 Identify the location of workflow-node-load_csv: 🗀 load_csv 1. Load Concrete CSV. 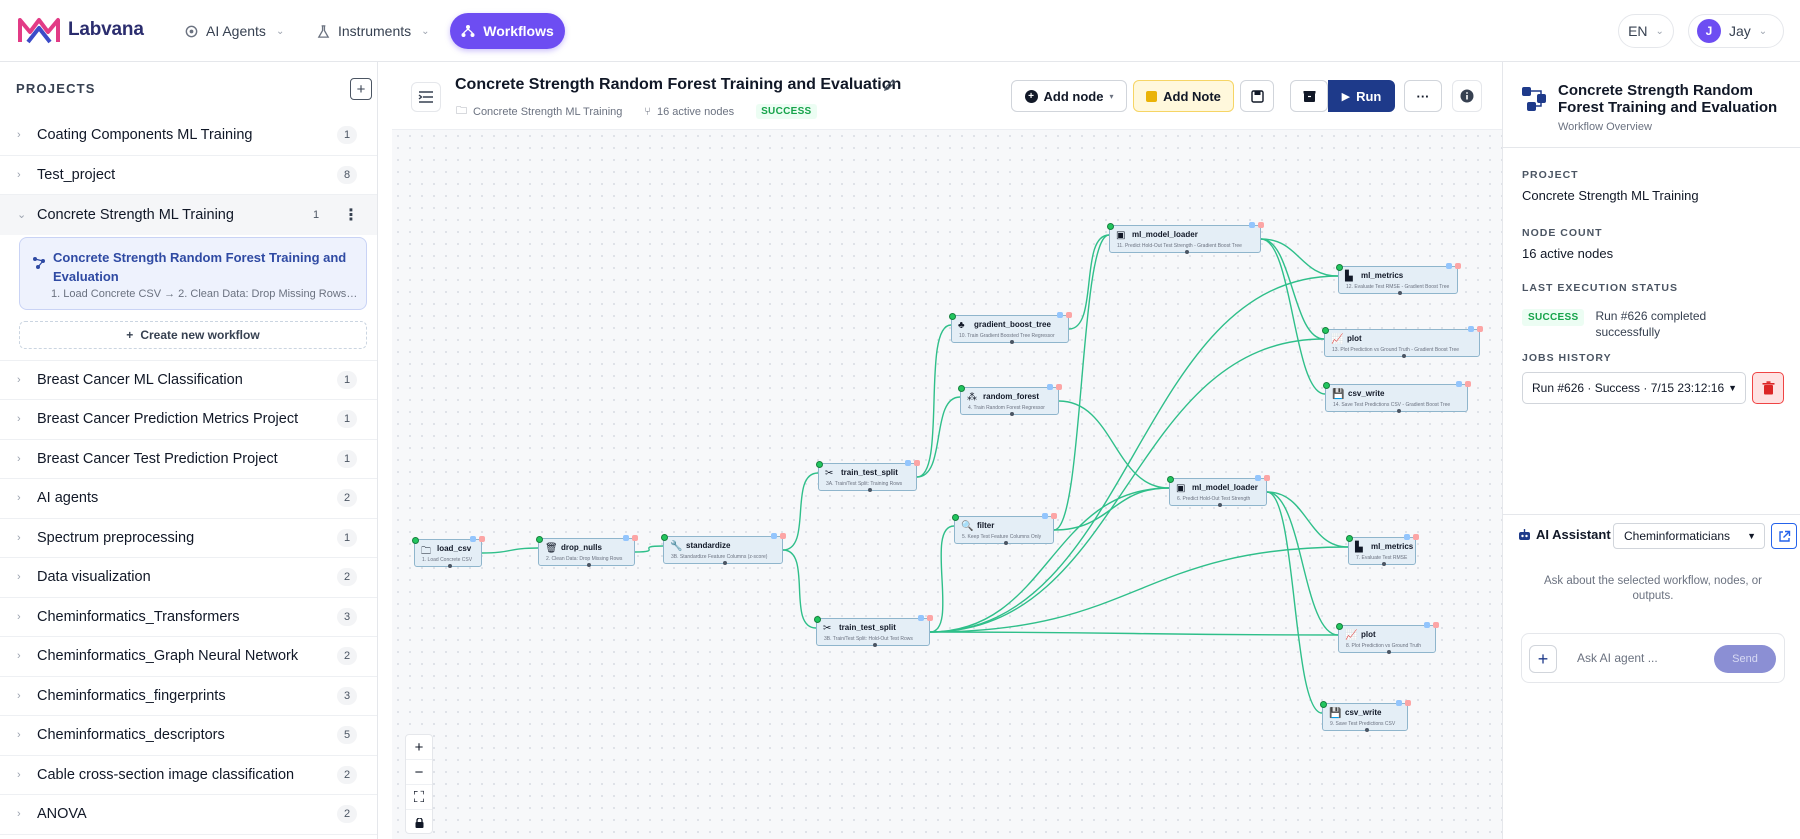
(448, 552).